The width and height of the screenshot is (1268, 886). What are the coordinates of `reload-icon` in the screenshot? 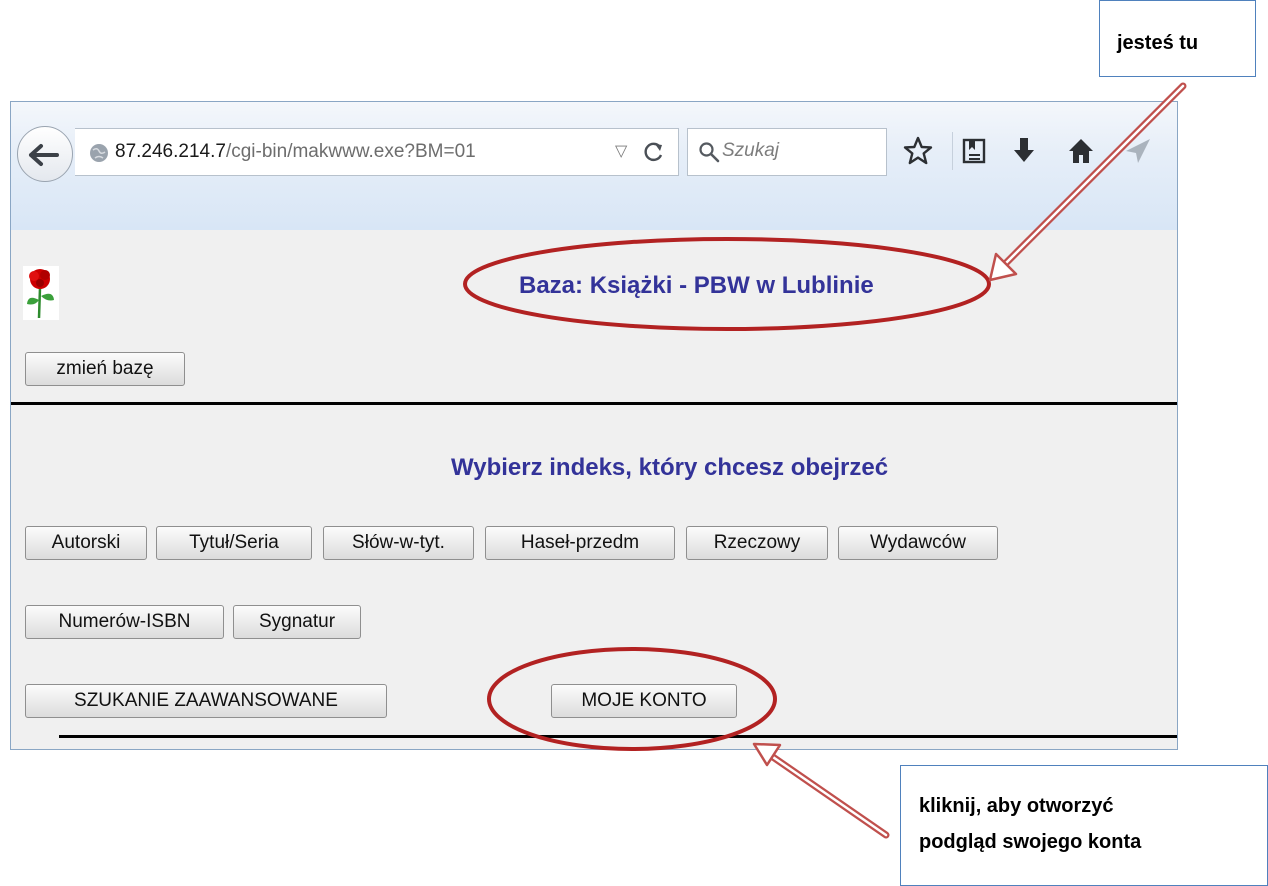 It's located at (654, 152).